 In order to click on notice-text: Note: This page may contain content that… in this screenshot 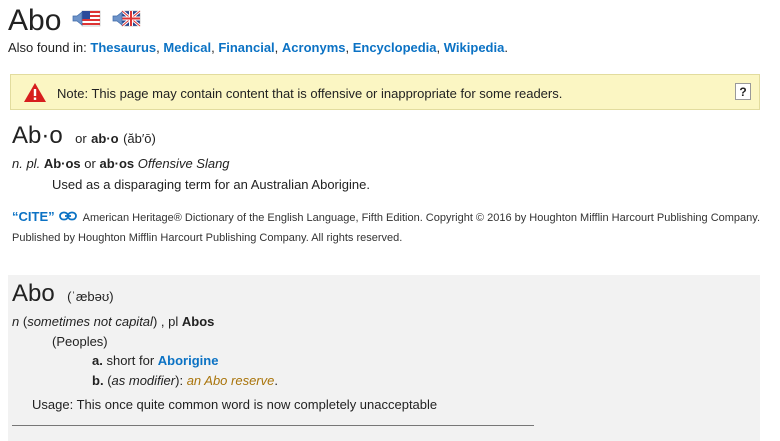, I will do `click(310, 93)`.